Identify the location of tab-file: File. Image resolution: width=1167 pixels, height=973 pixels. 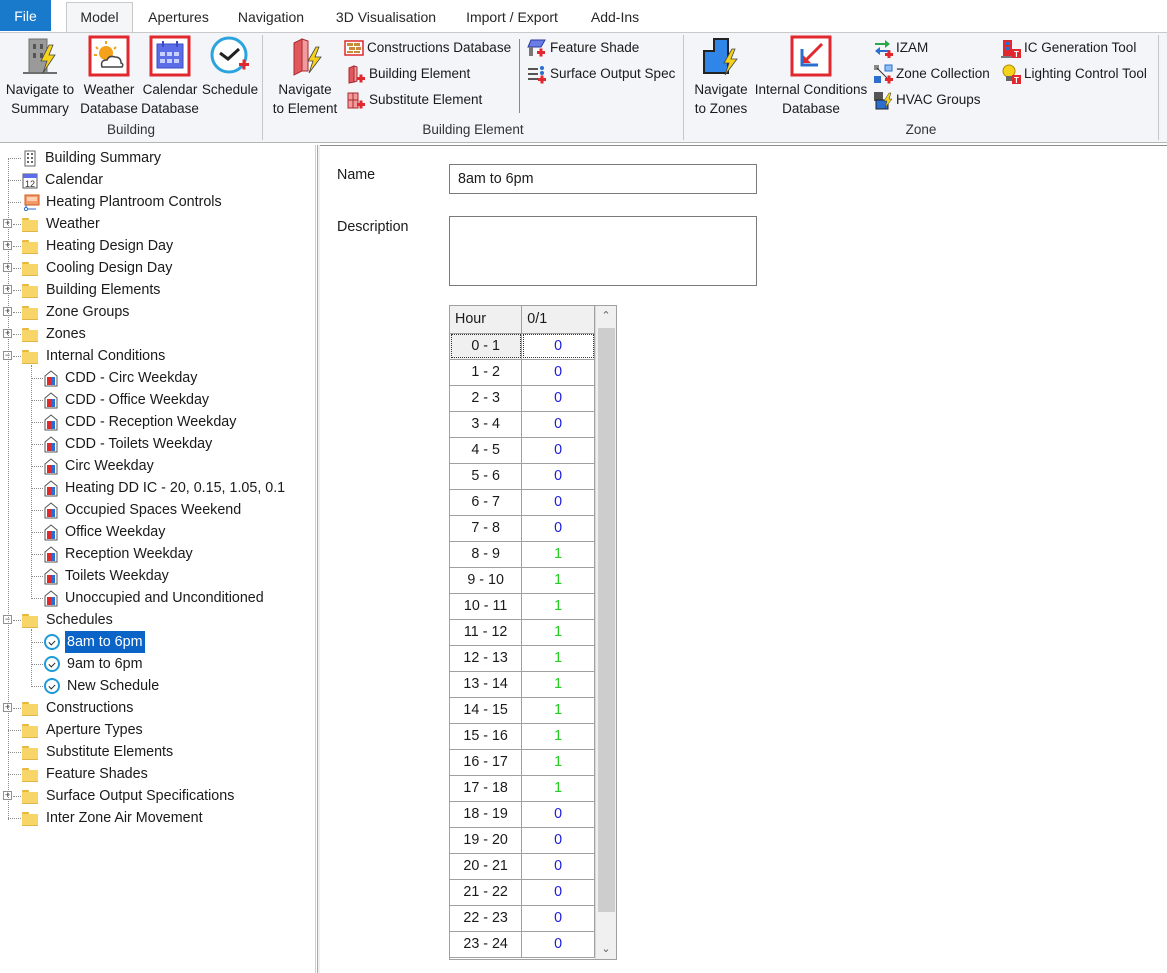
(25, 15).